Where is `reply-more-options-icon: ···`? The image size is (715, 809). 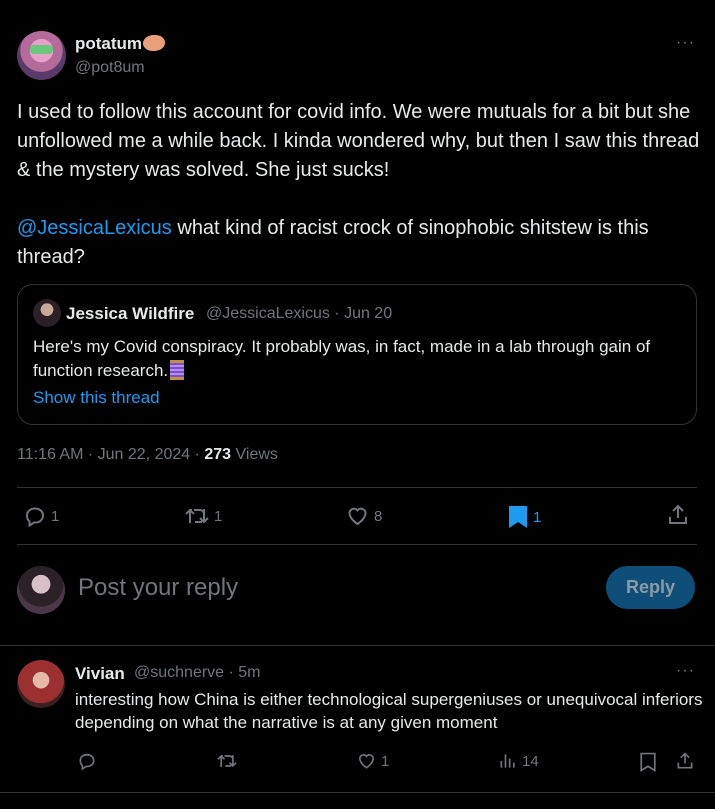 reply-more-options-icon: ··· is located at coordinates (685, 671).